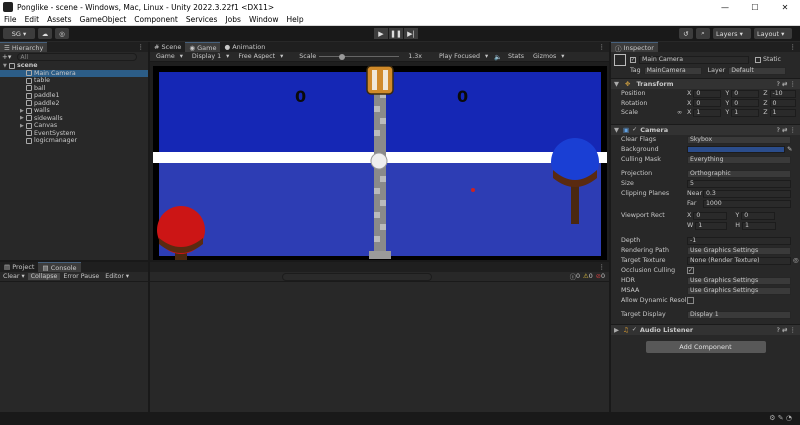 The image size is (800, 425). What do you see at coordinates (745, 93) in the screenshot?
I see `position-y-field: 0` at bounding box center [745, 93].